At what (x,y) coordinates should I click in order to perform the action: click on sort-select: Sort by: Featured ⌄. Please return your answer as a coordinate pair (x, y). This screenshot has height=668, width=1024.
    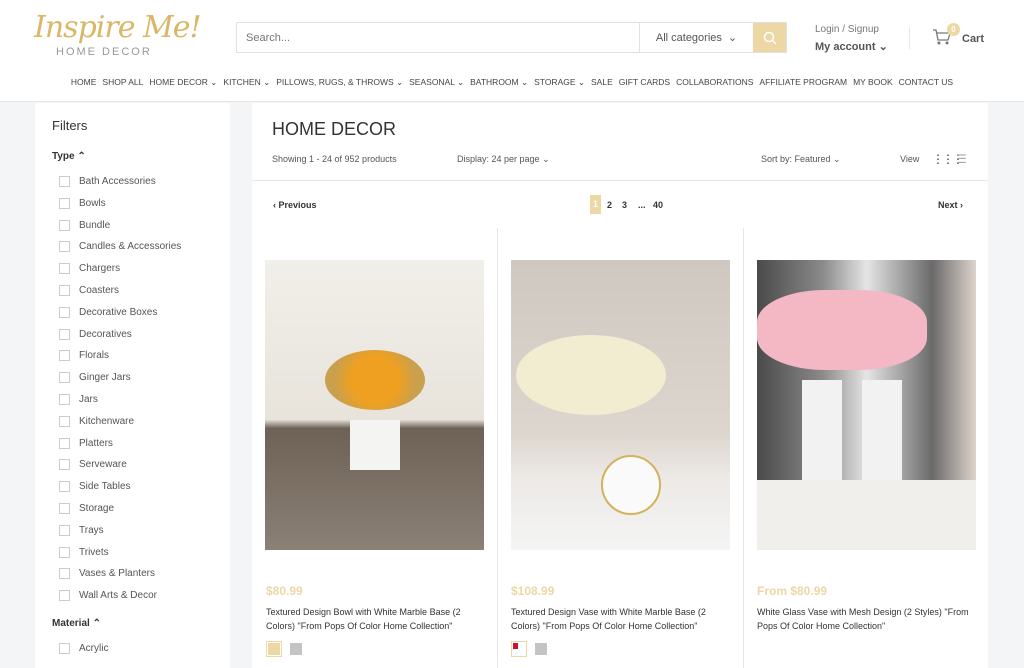
    Looking at the image, I should click on (801, 159).